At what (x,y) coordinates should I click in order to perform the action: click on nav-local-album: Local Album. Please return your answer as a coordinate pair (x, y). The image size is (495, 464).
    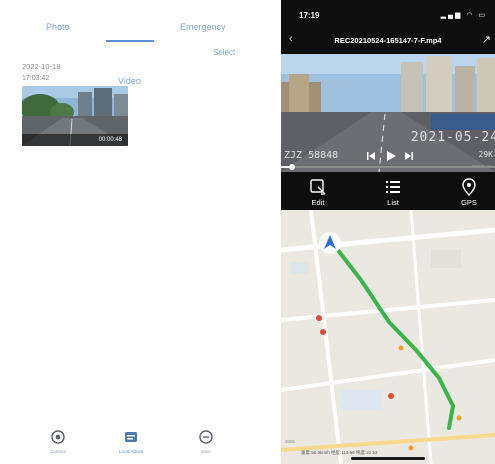
    Looking at the image, I should click on (131, 445).